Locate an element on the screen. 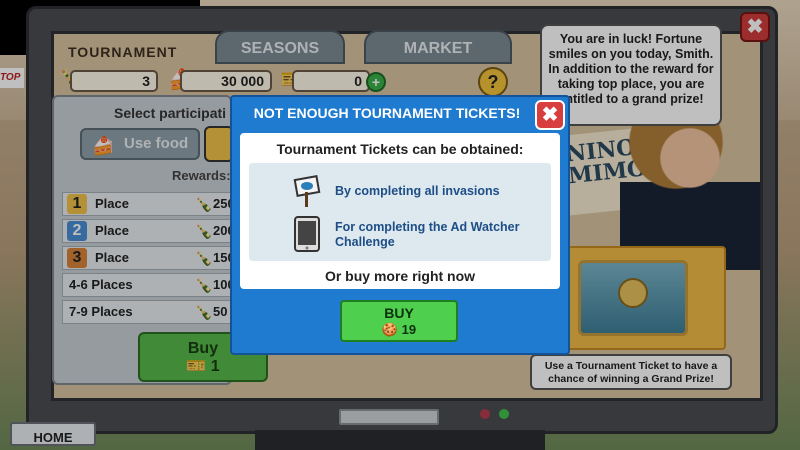  buy-label: BUY is located at coordinates (399, 313).